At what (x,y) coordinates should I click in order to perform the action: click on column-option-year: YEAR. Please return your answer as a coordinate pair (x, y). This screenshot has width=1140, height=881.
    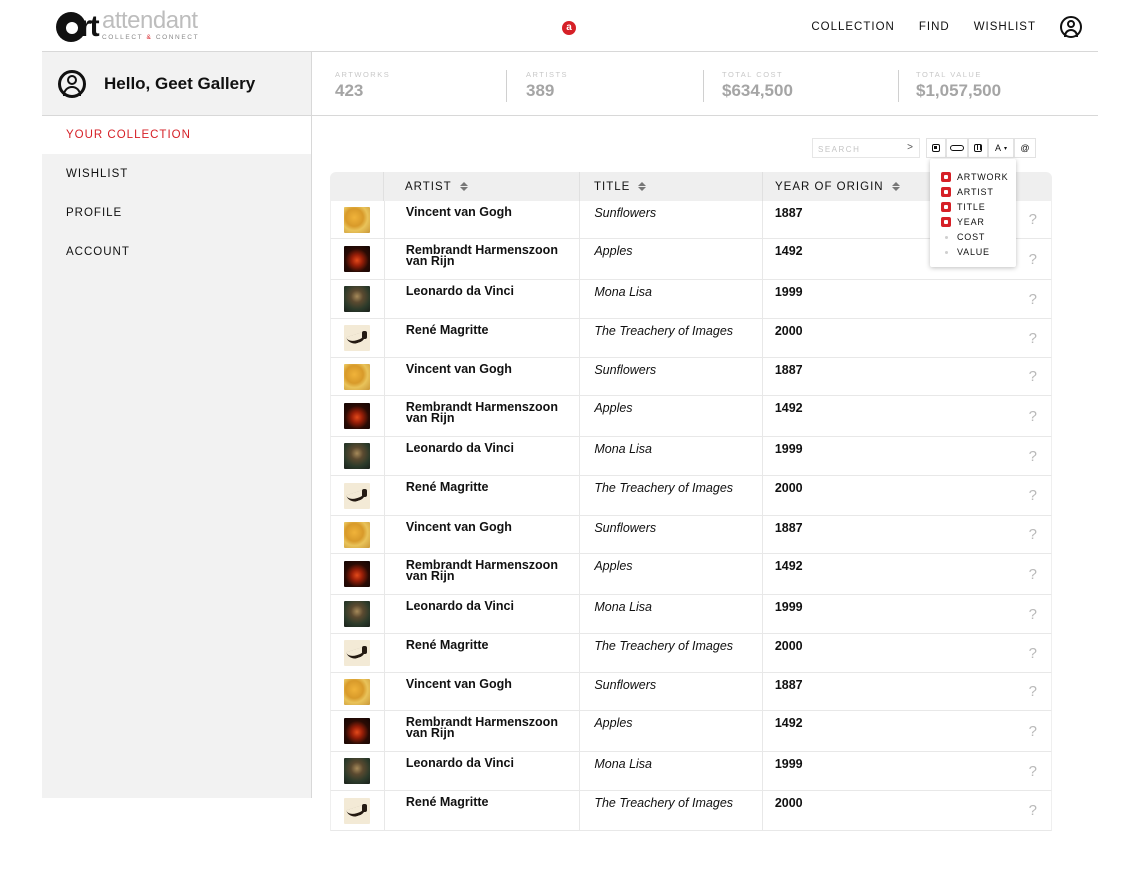
    Looking at the image, I should click on (973, 221).